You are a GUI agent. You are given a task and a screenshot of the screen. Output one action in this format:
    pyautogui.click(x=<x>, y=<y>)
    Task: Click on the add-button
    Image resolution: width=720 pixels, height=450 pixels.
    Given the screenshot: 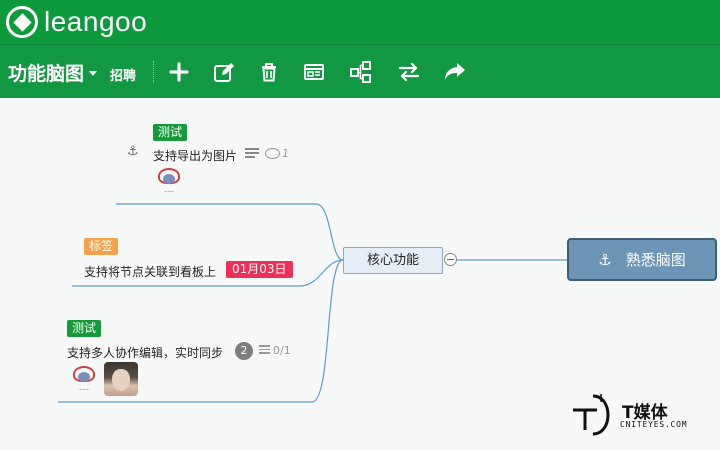 What is the action you would take?
    pyautogui.click(x=179, y=72)
    